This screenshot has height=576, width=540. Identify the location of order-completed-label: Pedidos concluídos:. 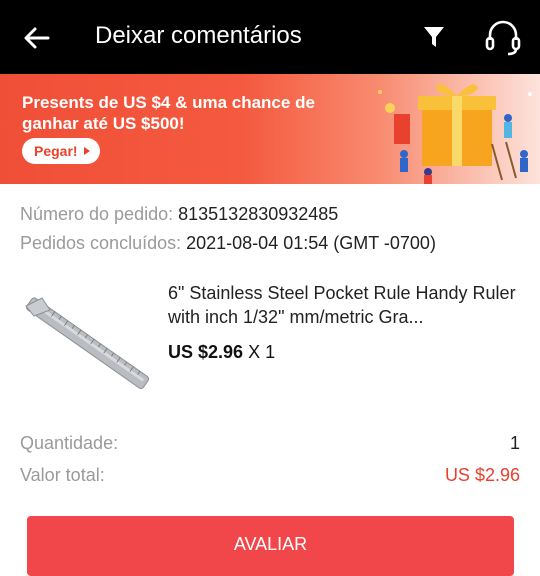
(101, 243).